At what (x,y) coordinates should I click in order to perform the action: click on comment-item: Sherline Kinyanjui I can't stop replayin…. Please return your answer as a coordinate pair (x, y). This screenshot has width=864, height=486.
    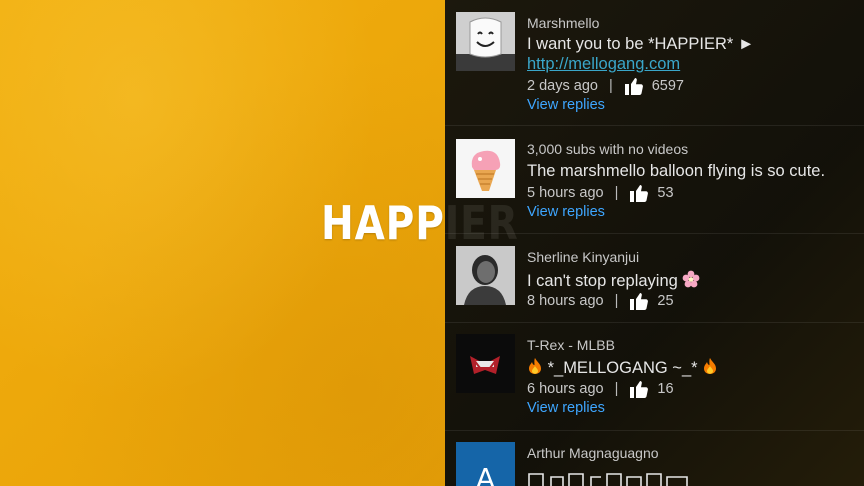
    Looking at the image, I should click on (654, 278).